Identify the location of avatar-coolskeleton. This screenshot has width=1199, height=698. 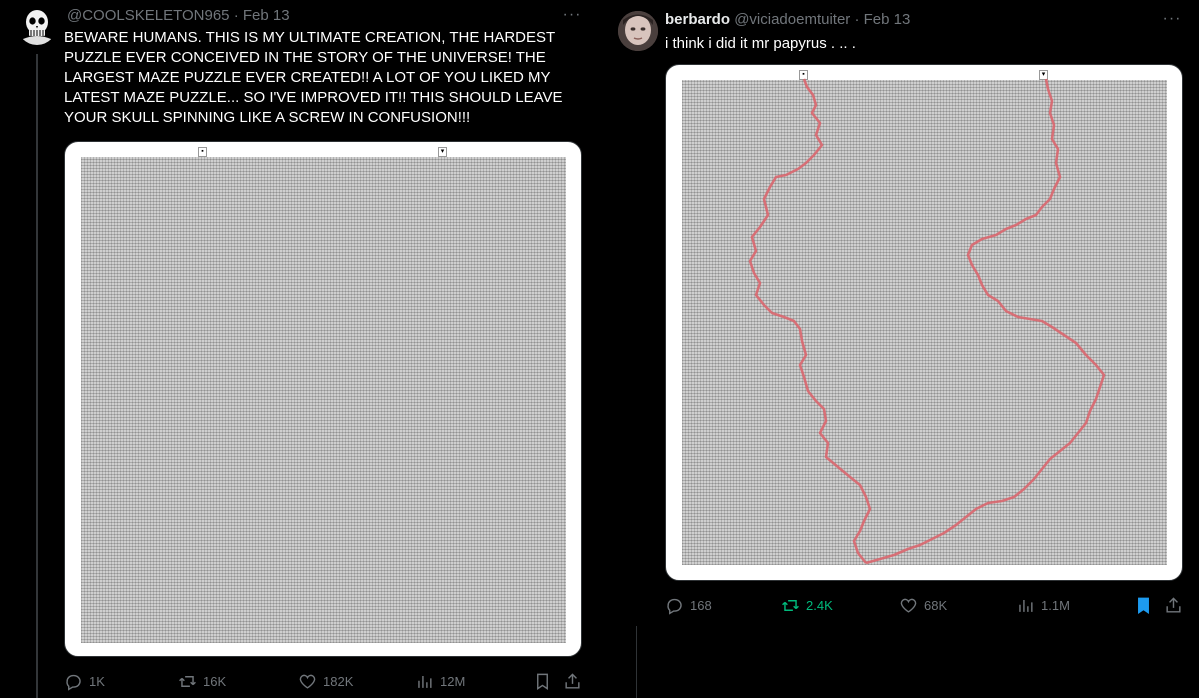
(37, 25).